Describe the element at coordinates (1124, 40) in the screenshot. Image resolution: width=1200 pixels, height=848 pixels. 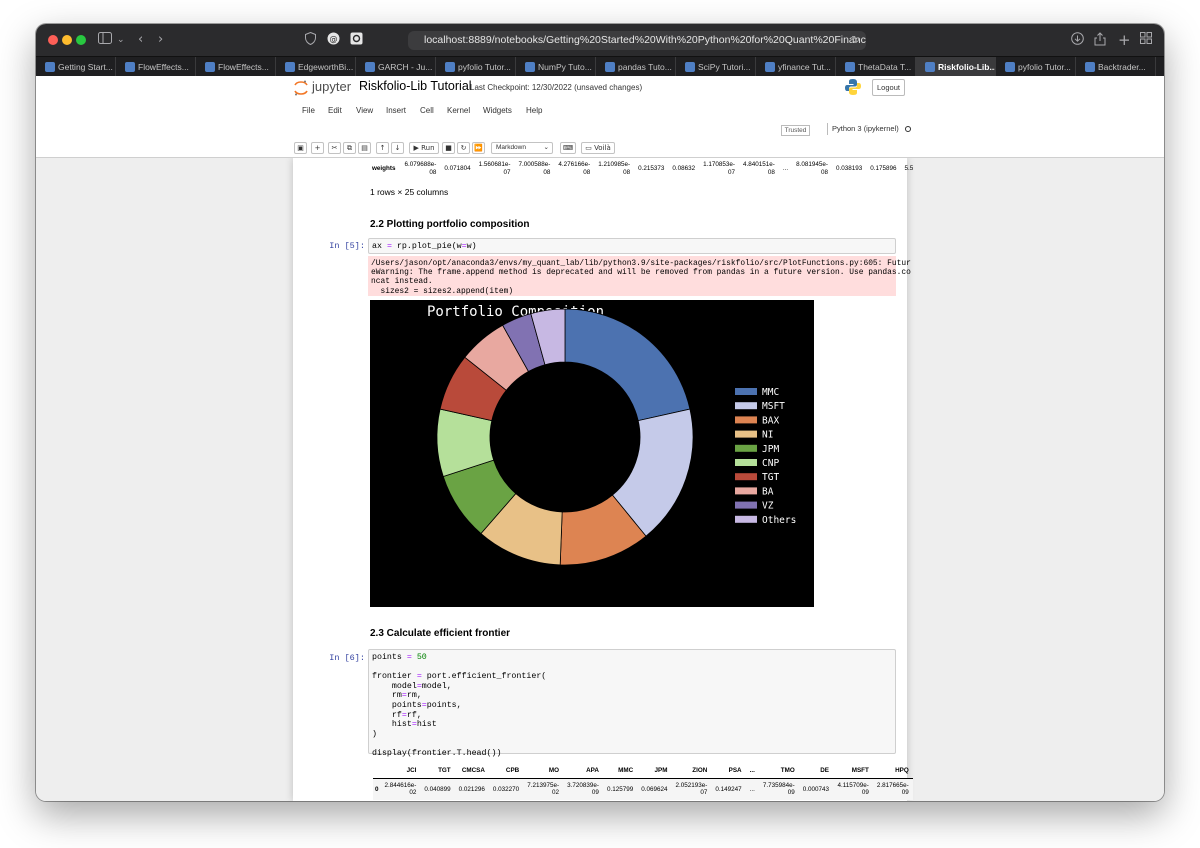
I see `new-tab-icon: +` at that location.